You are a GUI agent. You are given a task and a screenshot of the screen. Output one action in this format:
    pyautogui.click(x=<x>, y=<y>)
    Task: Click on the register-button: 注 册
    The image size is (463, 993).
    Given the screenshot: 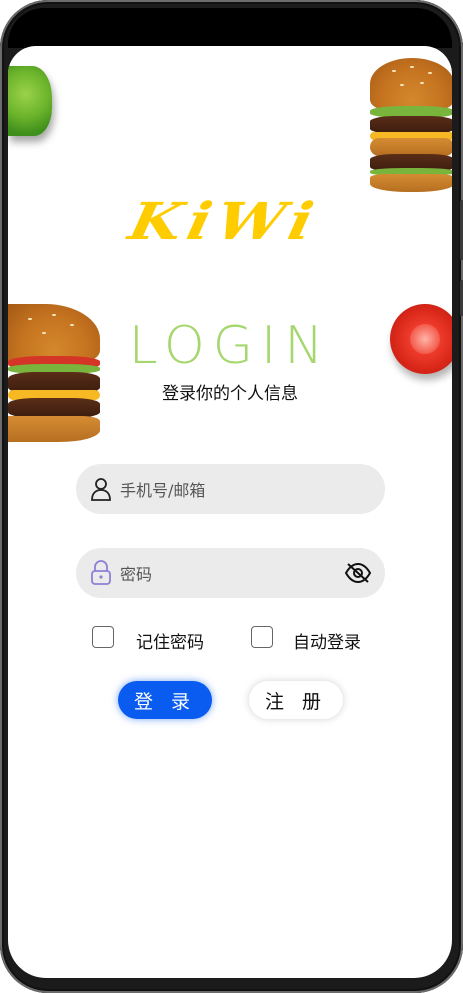 What is the action you would take?
    pyautogui.click(x=296, y=700)
    